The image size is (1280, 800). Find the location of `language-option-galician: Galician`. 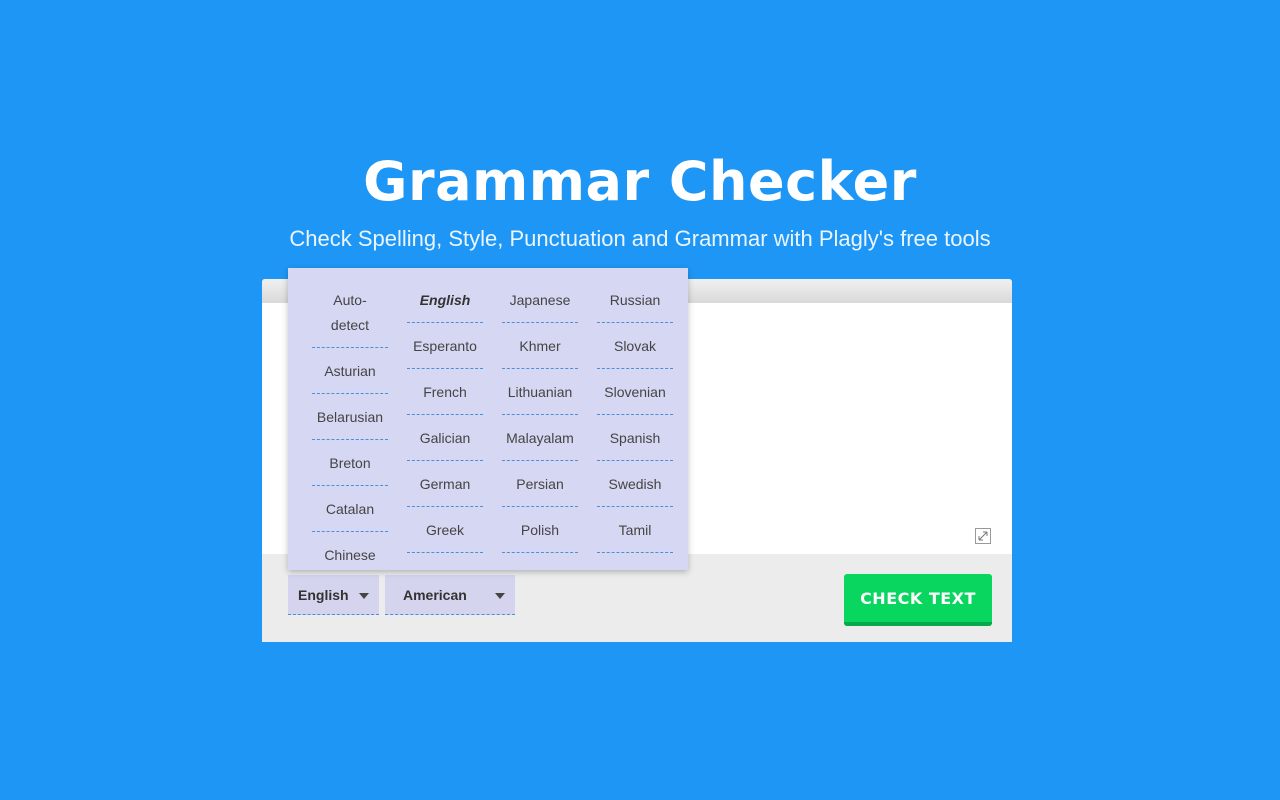

language-option-galician: Galician is located at coordinates (445, 443).